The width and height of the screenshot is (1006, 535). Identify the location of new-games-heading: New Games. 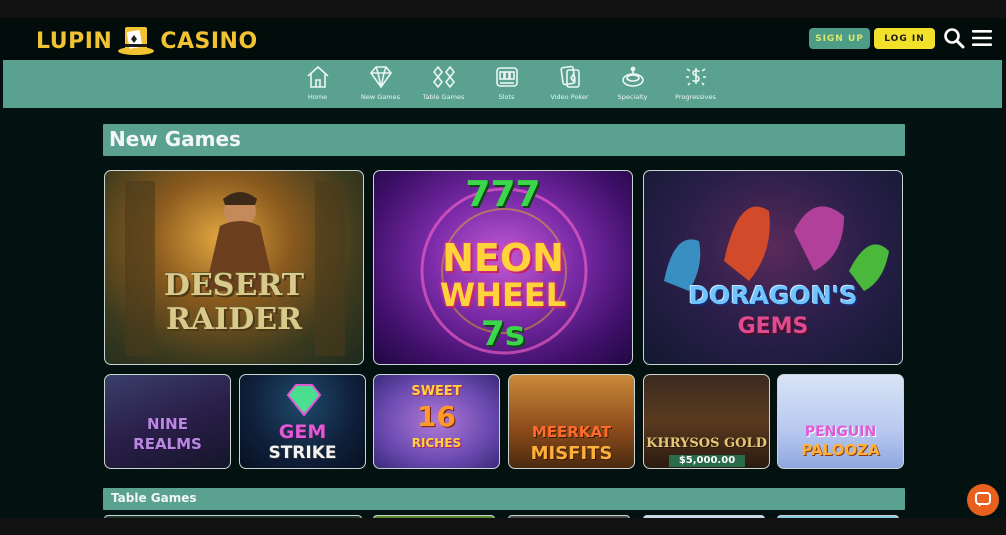
(504, 140).